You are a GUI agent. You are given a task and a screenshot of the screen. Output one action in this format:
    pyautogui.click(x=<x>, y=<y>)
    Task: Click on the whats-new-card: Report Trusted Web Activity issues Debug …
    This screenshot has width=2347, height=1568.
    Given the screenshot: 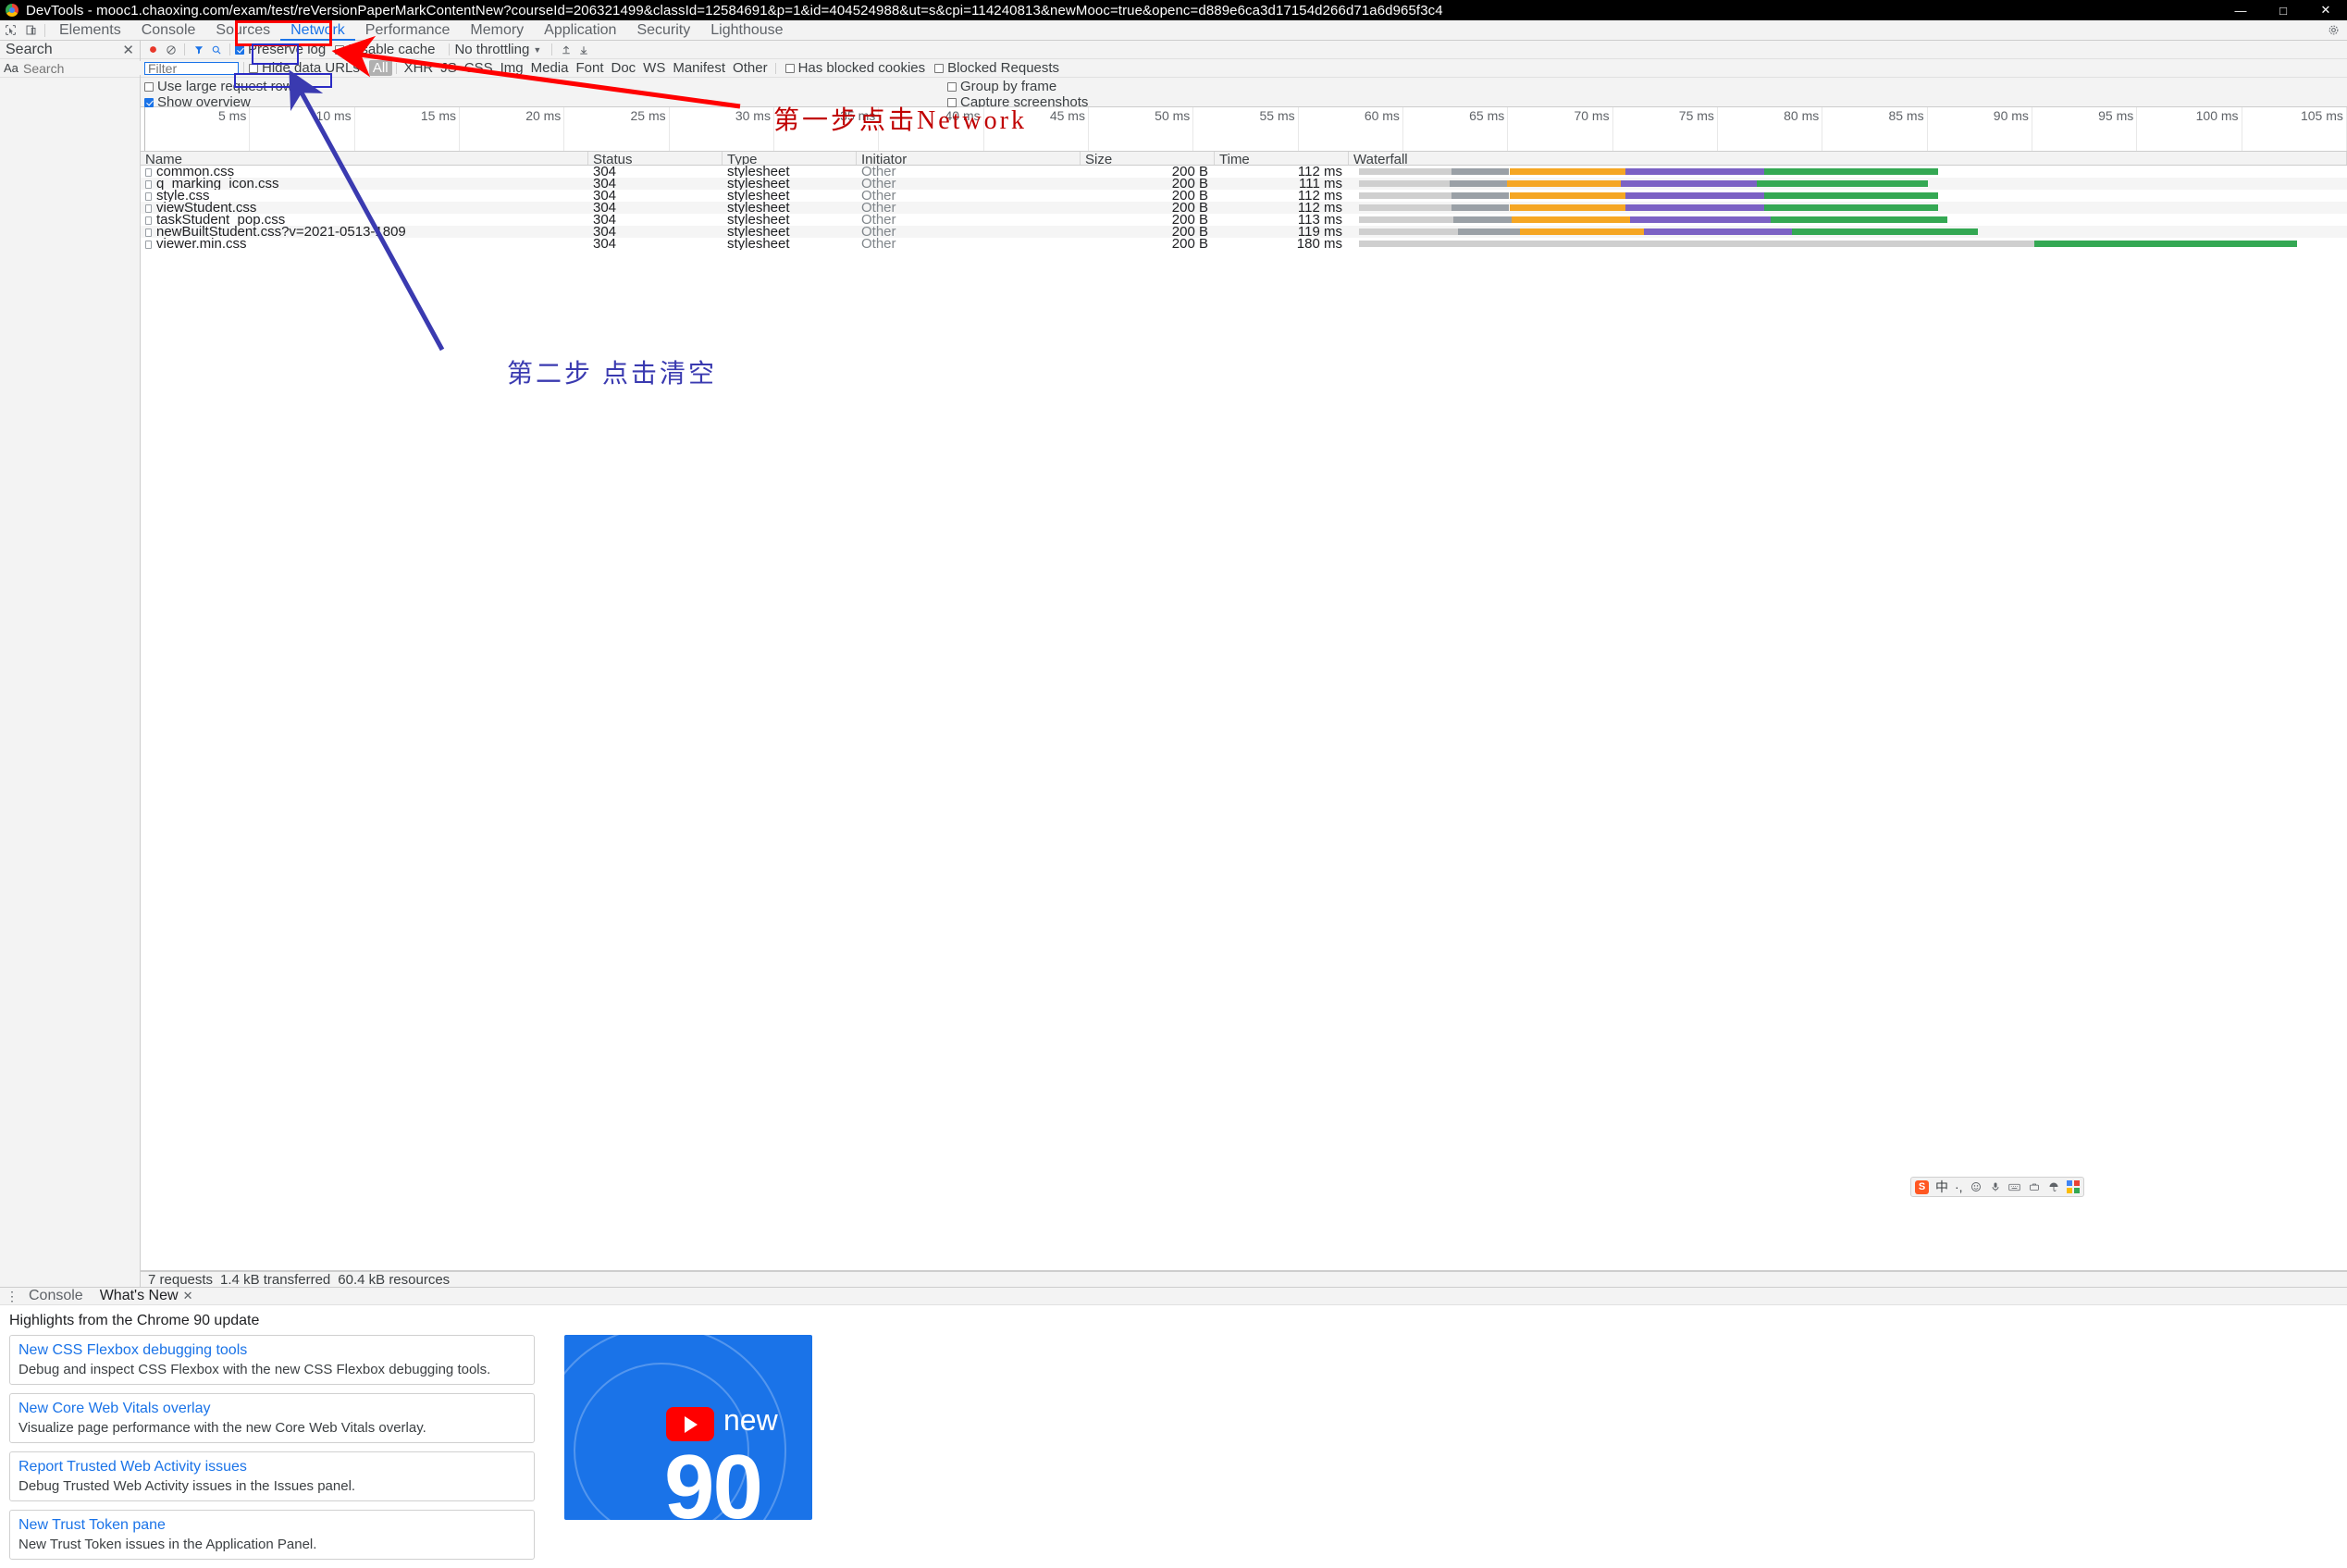 What is the action you would take?
    pyautogui.click(x=272, y=1476)
    